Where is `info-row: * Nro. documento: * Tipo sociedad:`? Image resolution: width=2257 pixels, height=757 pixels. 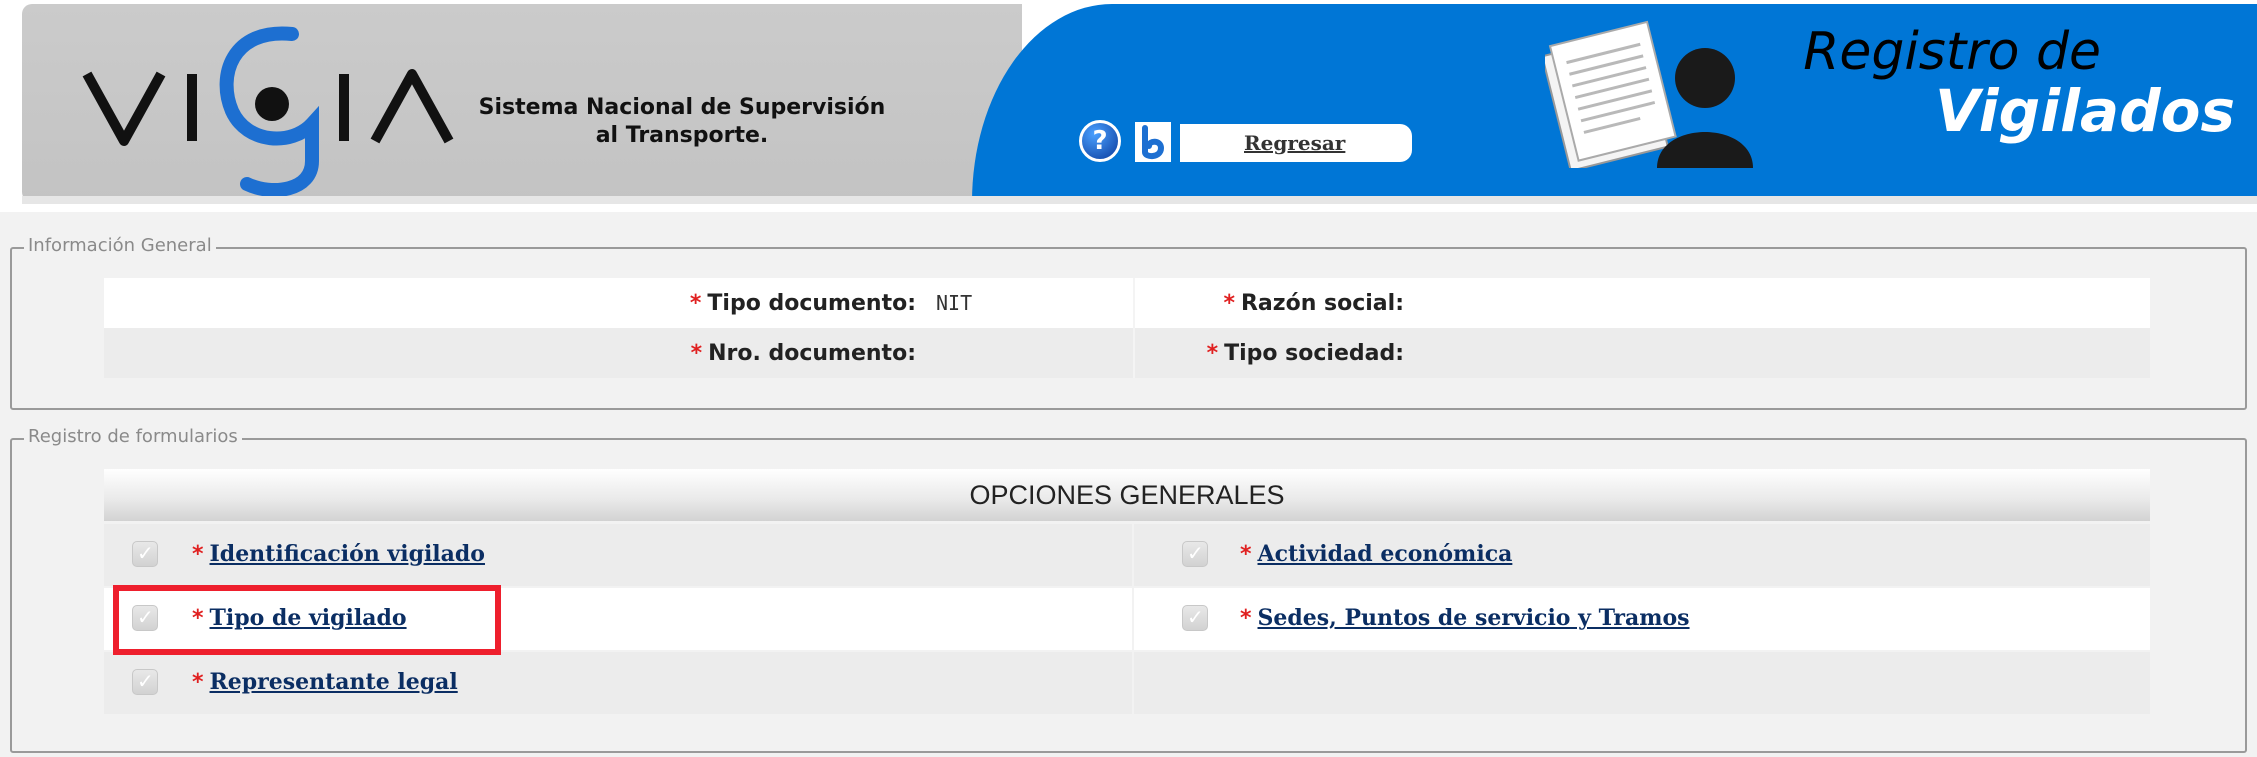 info-row: * Nro. documento: * Tipo sociedad: is located at coordinates (1127, 353).